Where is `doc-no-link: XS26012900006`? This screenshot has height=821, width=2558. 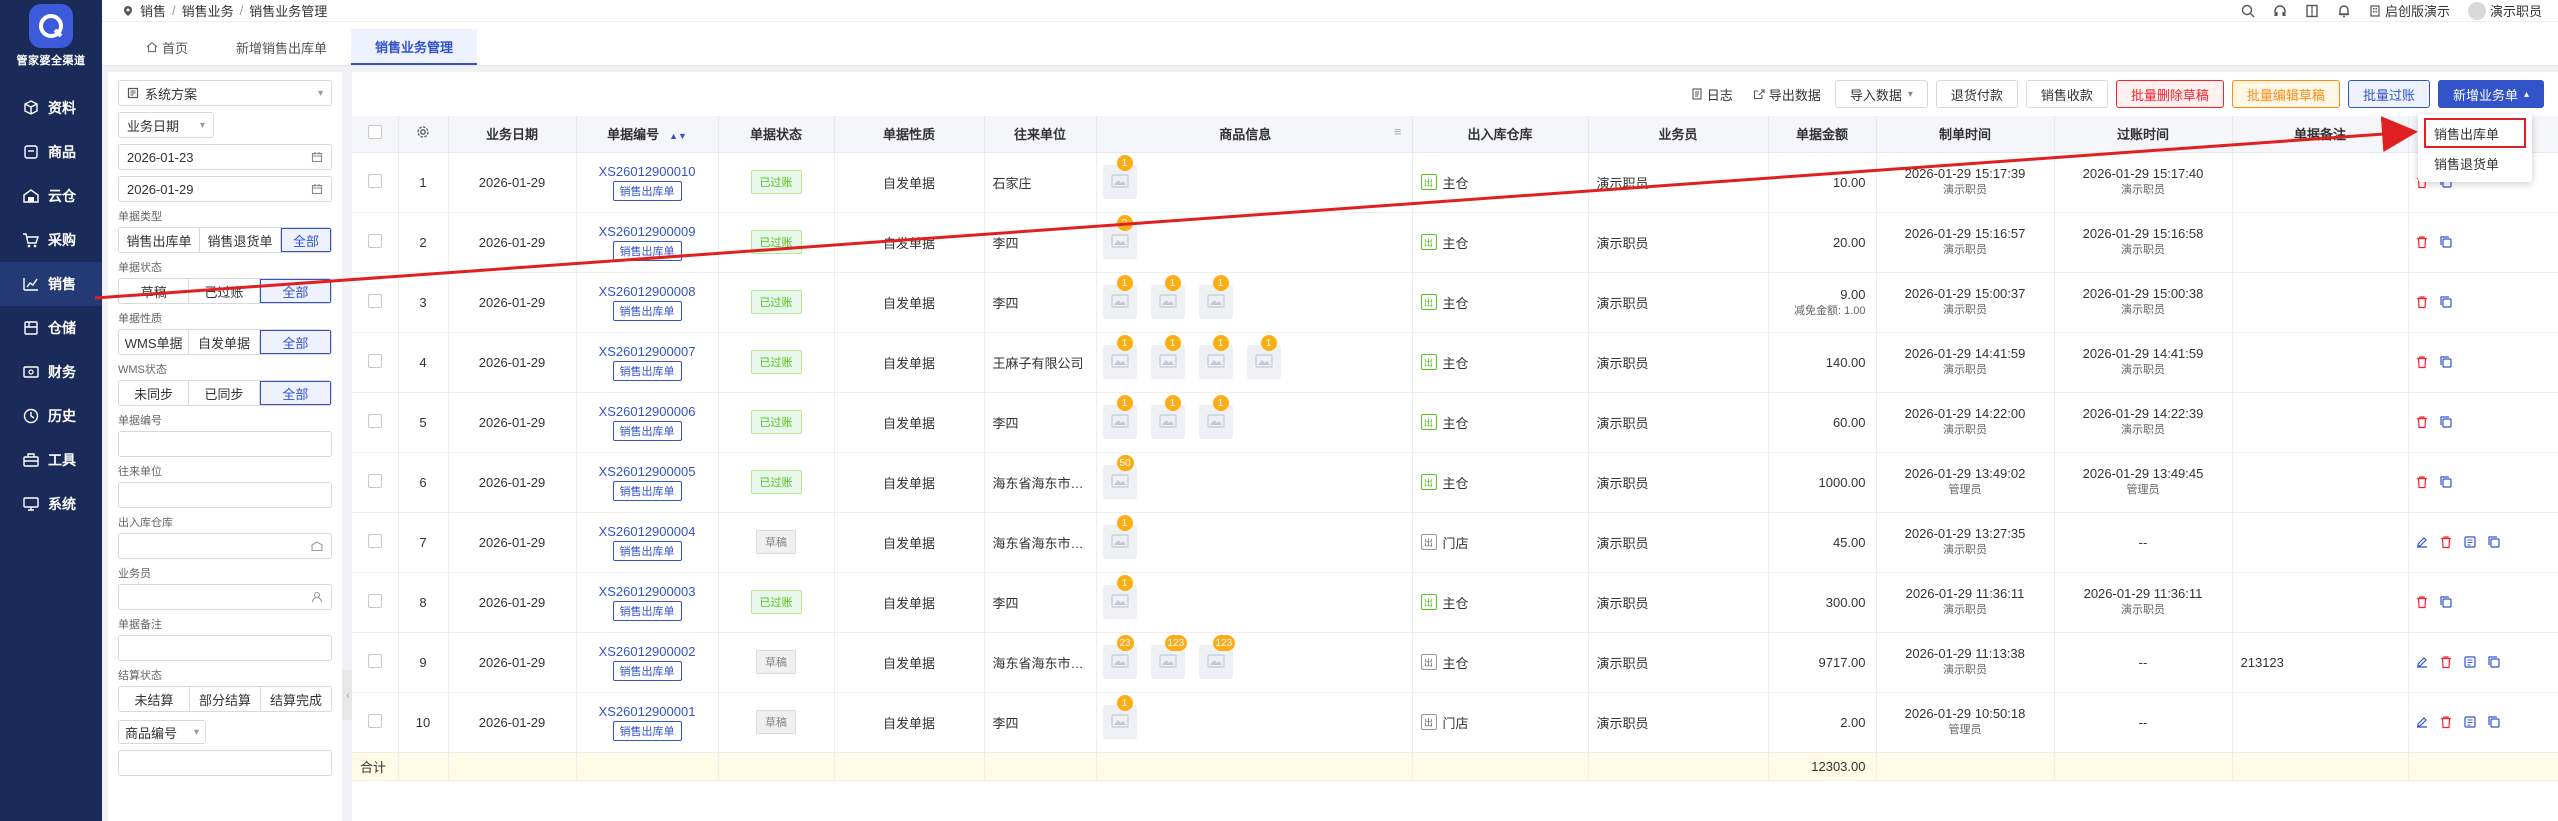
doc-no-link: XS26012900006 is located at coordinates (647, 411).